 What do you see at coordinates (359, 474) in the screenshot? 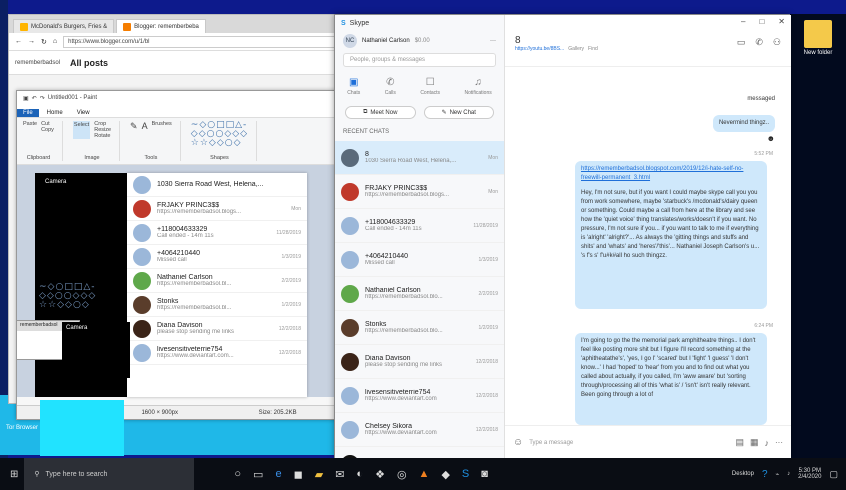
I see `app-icon: ◐` at bounding box center [359, 474].